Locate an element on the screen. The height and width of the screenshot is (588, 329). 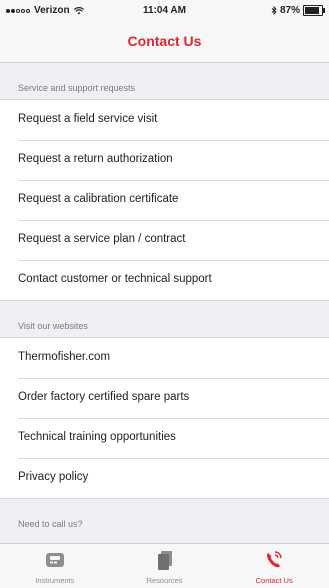
list-item-training: Technical training opportunities is located at coordinates (164, 438).